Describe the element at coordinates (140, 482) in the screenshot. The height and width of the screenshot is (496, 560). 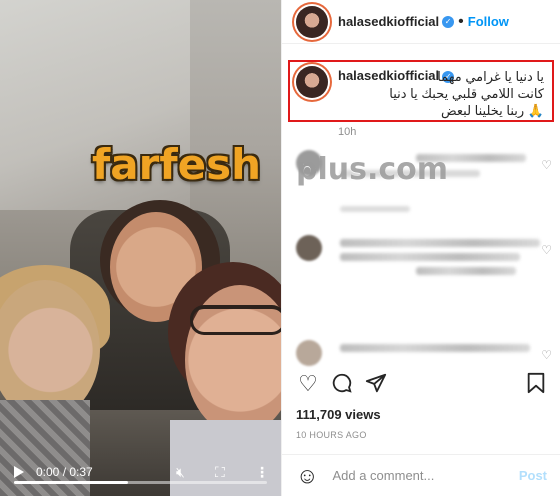
I see `video-progress-bar` at that location.